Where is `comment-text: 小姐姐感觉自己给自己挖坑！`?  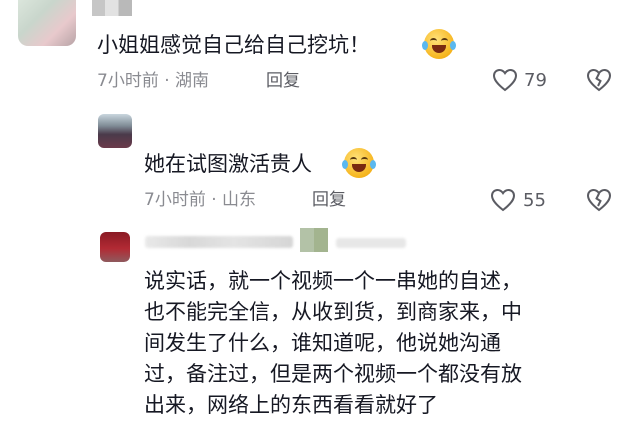 comment-text: 小姐姐感觉自己给自己挖坑！ is located at coordinates (233, 45).